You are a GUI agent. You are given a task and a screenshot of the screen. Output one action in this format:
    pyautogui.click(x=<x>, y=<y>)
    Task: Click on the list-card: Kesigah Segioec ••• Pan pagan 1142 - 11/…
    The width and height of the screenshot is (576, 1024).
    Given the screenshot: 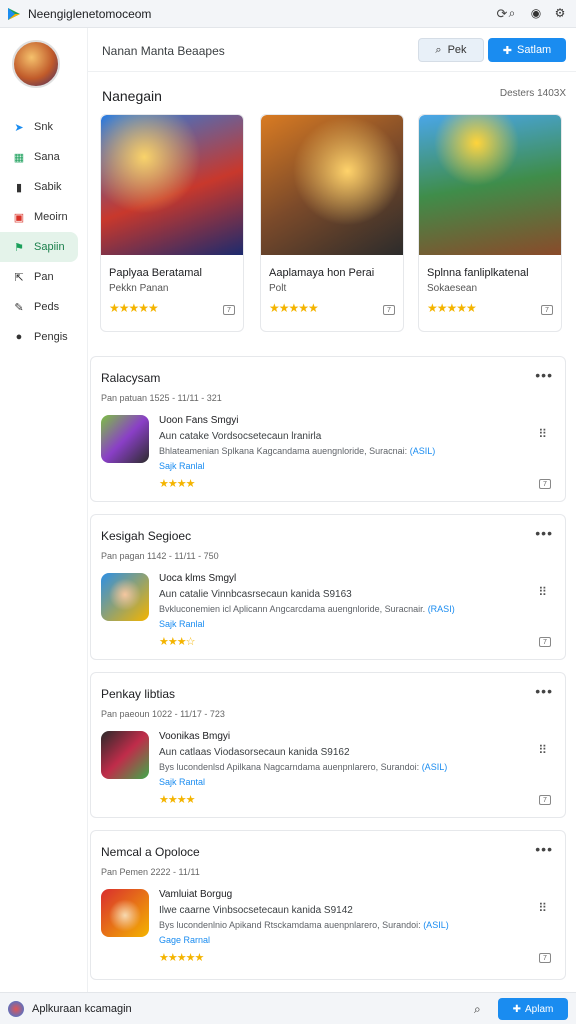 What is the action you would take?
    pyautogui.click(x=328, y=587)
    